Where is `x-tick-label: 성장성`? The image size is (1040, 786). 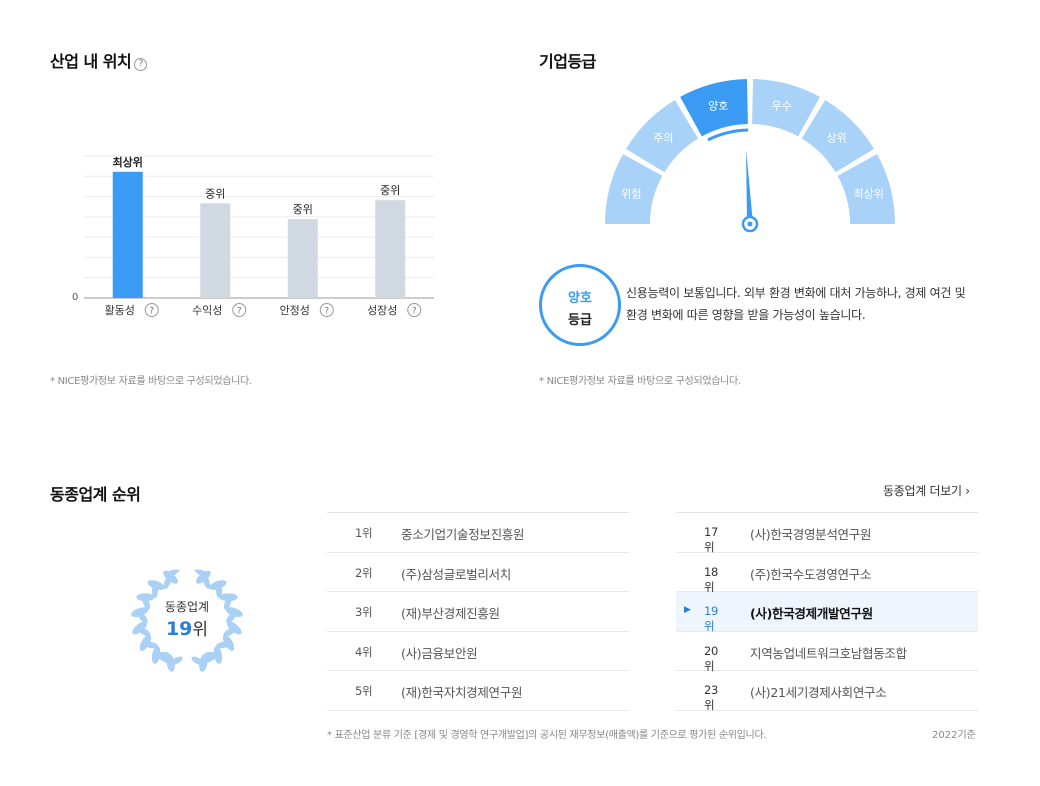
x-tick-label: 성장성 is located at coordinates (382, 310).